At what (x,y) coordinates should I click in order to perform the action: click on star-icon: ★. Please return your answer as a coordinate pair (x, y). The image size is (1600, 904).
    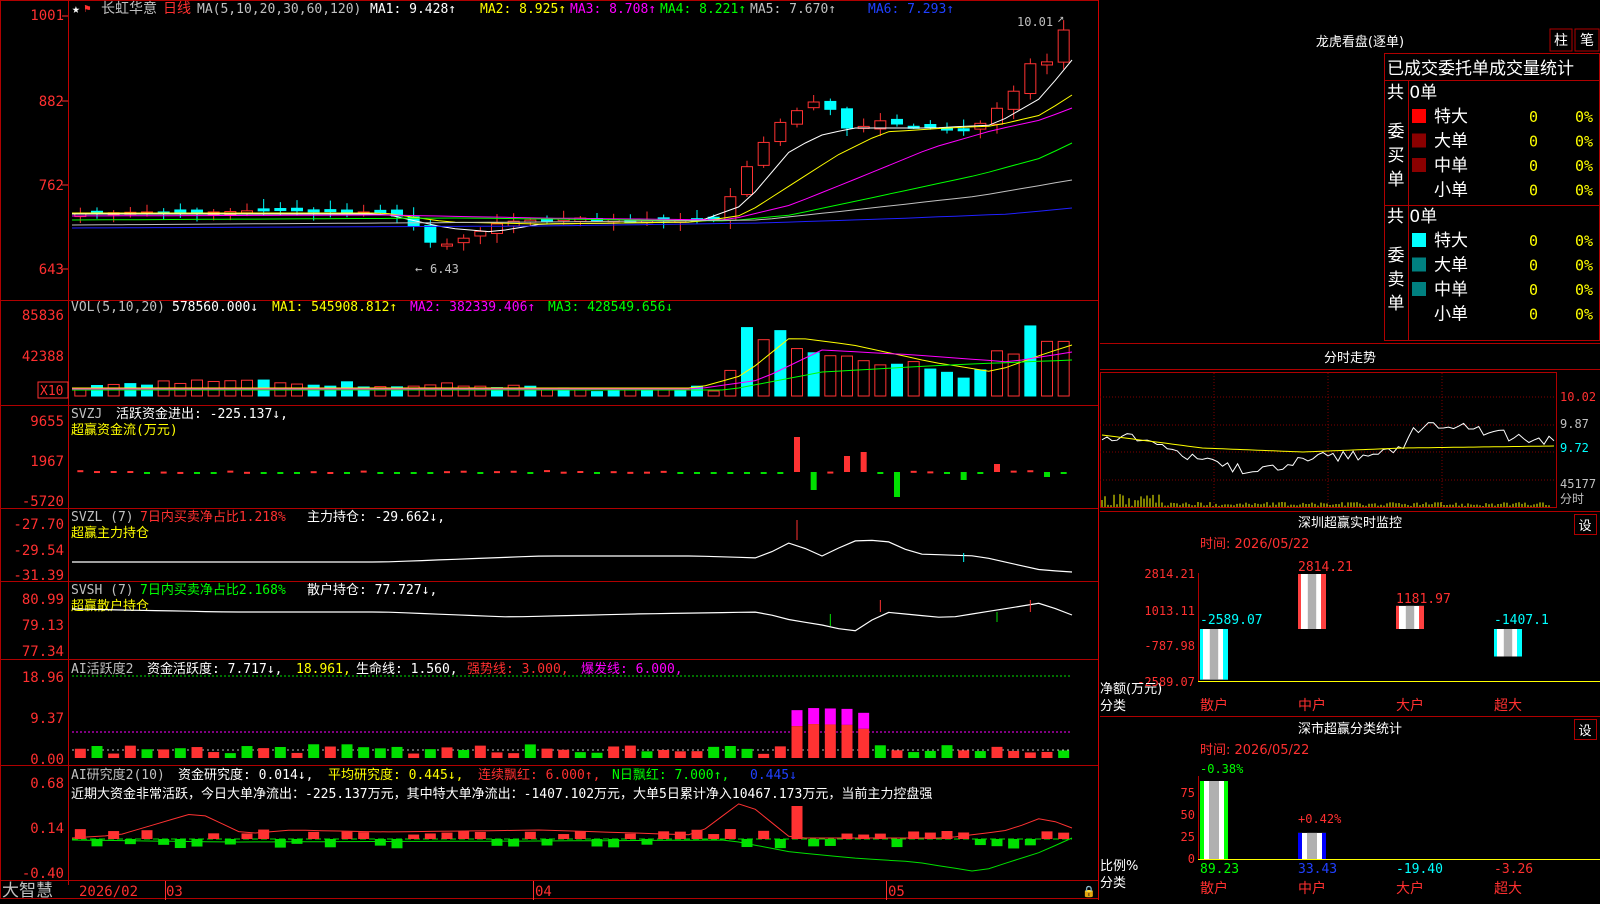
    Looking at the image, I should click on (76, 9).